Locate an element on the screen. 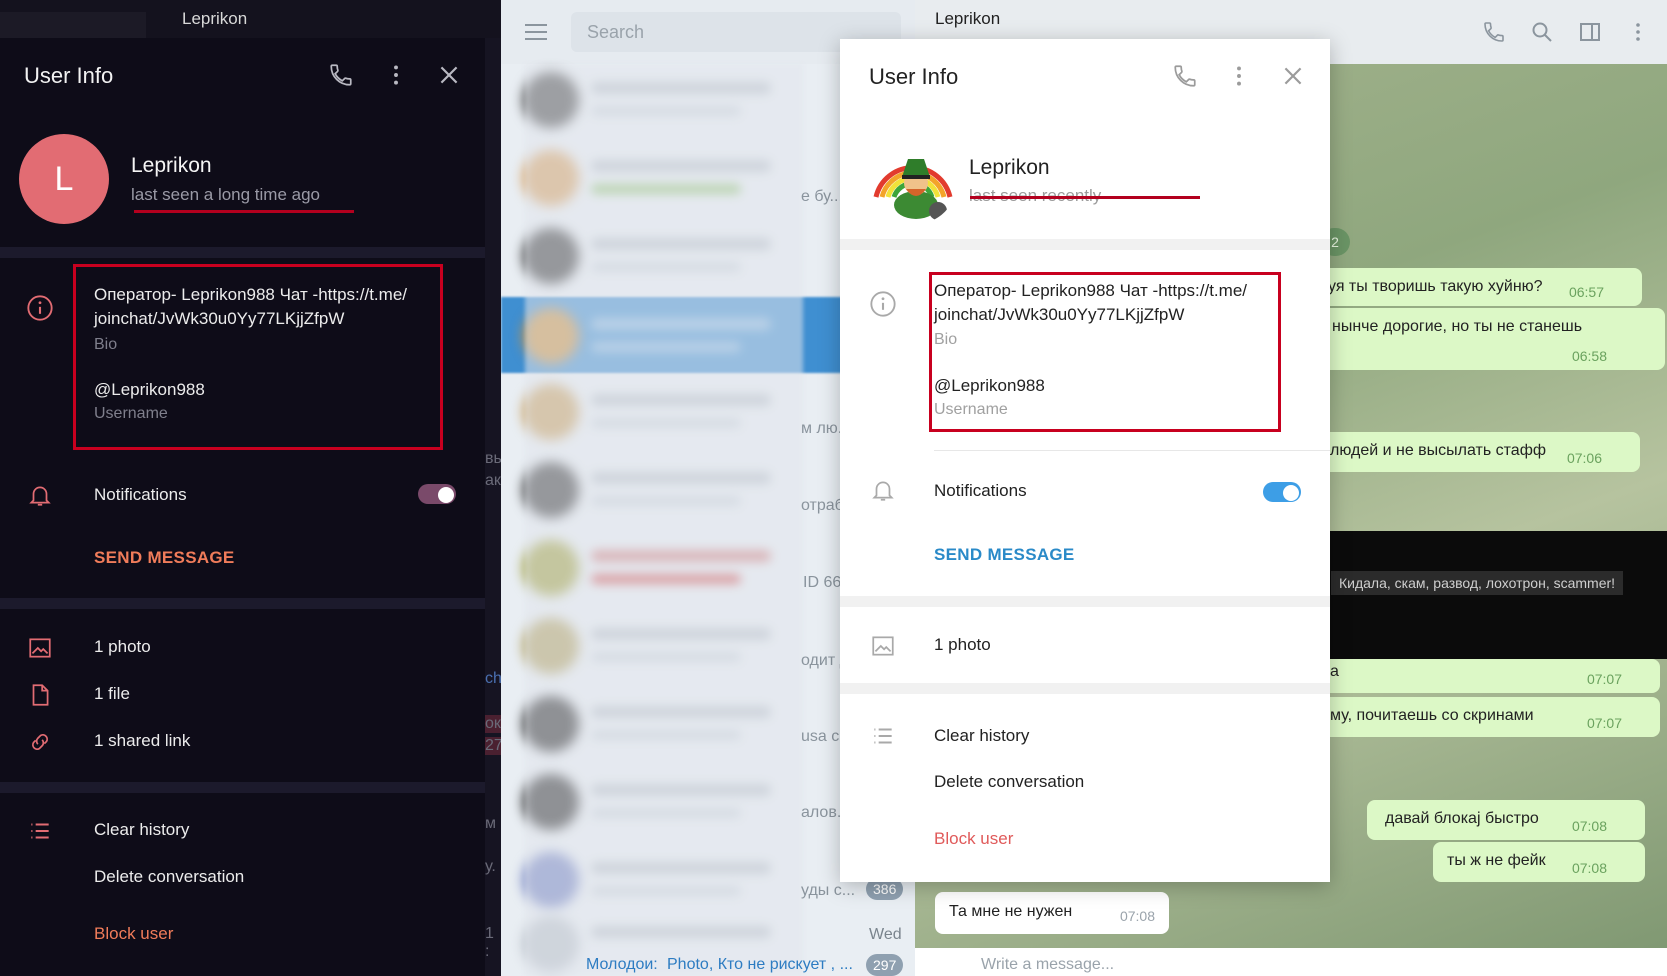 This screenshot has height=976, width=1667. gutter-snippet: у. is located at coordinates (490, 866).